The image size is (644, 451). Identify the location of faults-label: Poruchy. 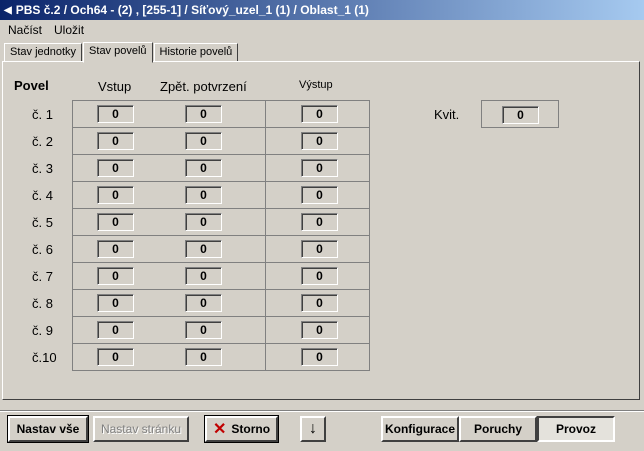
(497, 429).